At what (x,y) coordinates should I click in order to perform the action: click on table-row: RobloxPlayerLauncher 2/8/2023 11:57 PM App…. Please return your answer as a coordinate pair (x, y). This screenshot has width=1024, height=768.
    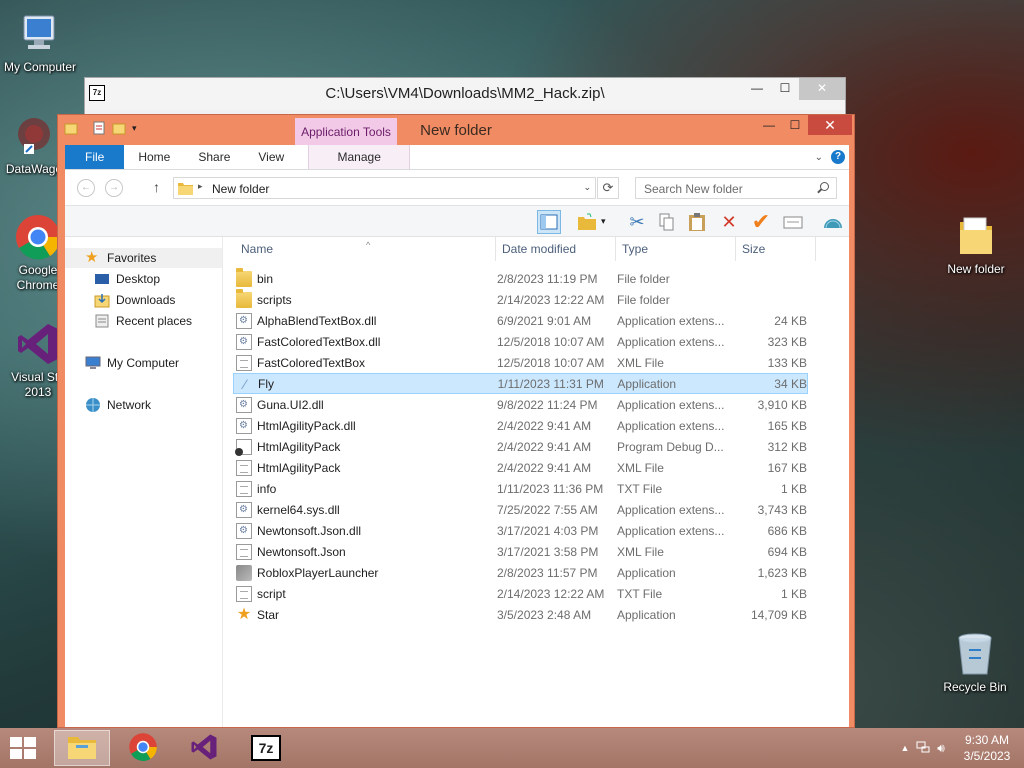
    Looking at the image, I should click on (520, 572).